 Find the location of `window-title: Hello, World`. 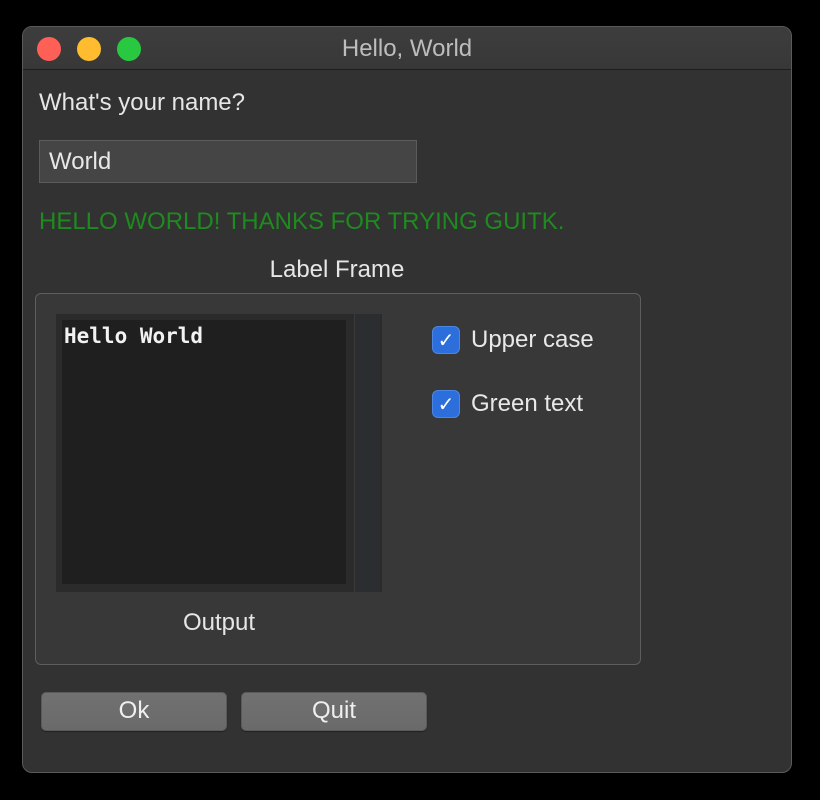

window-title: Hello, World is located at coordinates (407, 48).